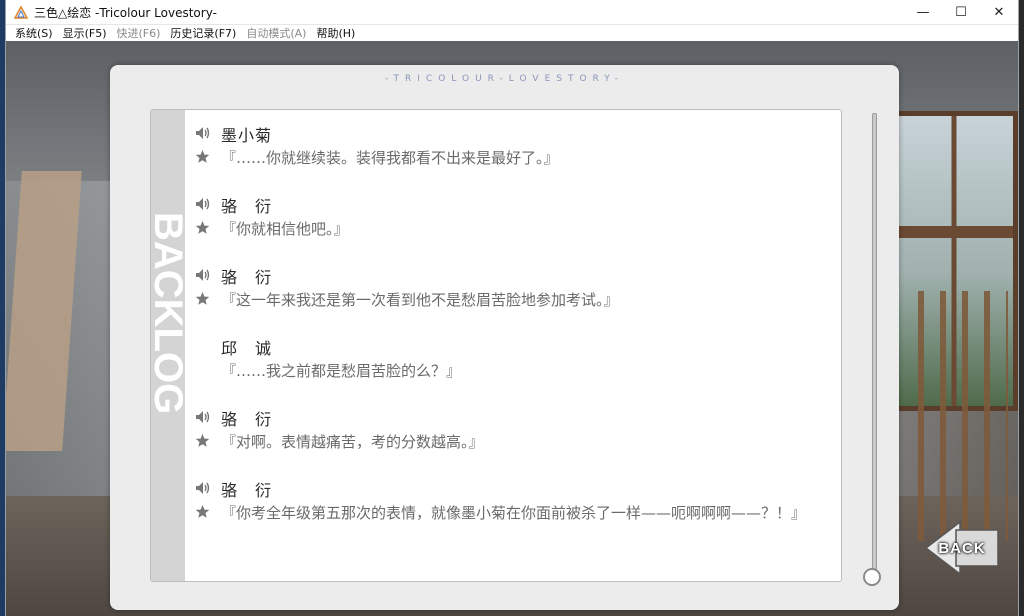 The width and height of the screenshot is (1024, 616). I want to click on menu-help: 帮助(H), so click(335, 33).